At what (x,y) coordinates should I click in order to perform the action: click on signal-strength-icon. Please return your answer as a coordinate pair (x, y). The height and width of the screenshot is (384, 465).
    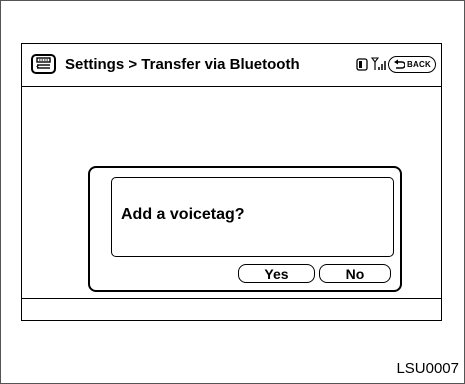
    Looking at the image, I should click on (378, 63).